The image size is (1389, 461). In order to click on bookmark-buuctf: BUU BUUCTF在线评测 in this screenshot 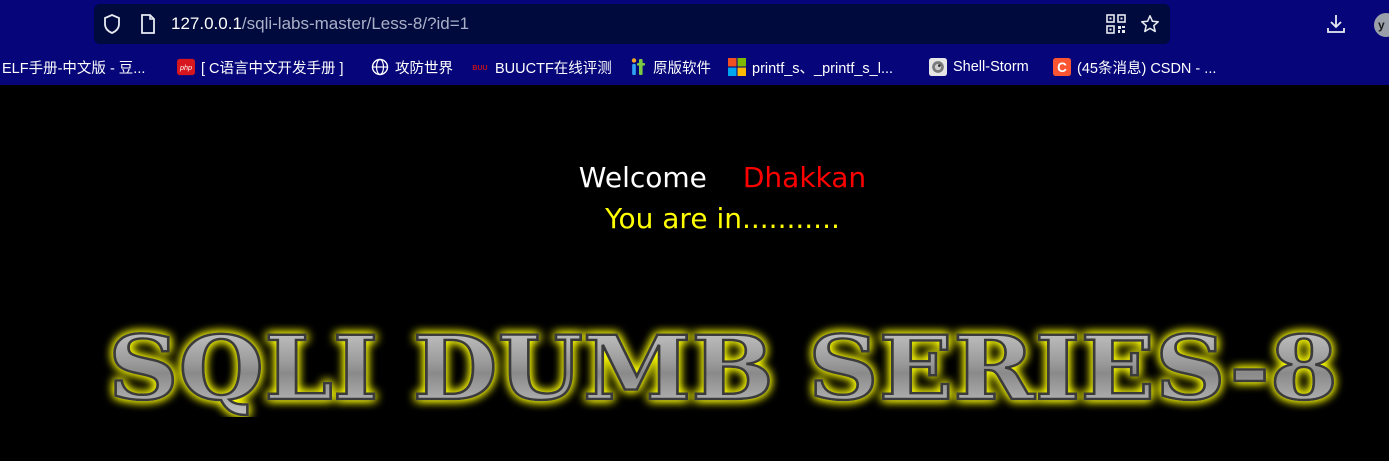, I will do `click(541, 67)`.